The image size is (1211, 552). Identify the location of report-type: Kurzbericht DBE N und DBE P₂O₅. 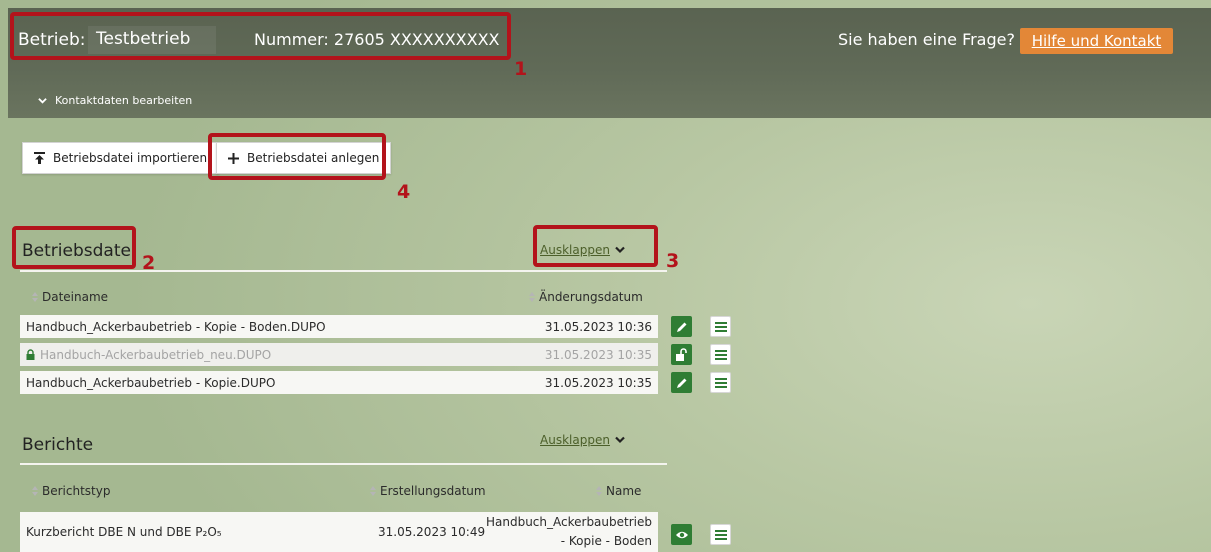
(124, 532).